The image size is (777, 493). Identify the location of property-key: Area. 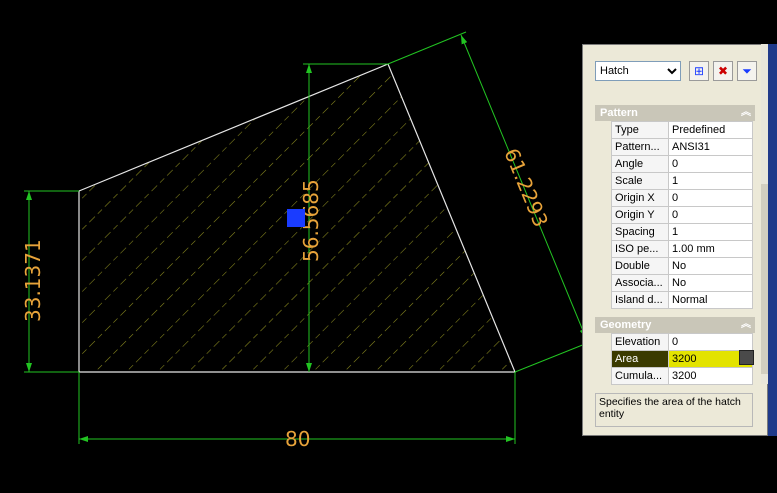
(640, 359).